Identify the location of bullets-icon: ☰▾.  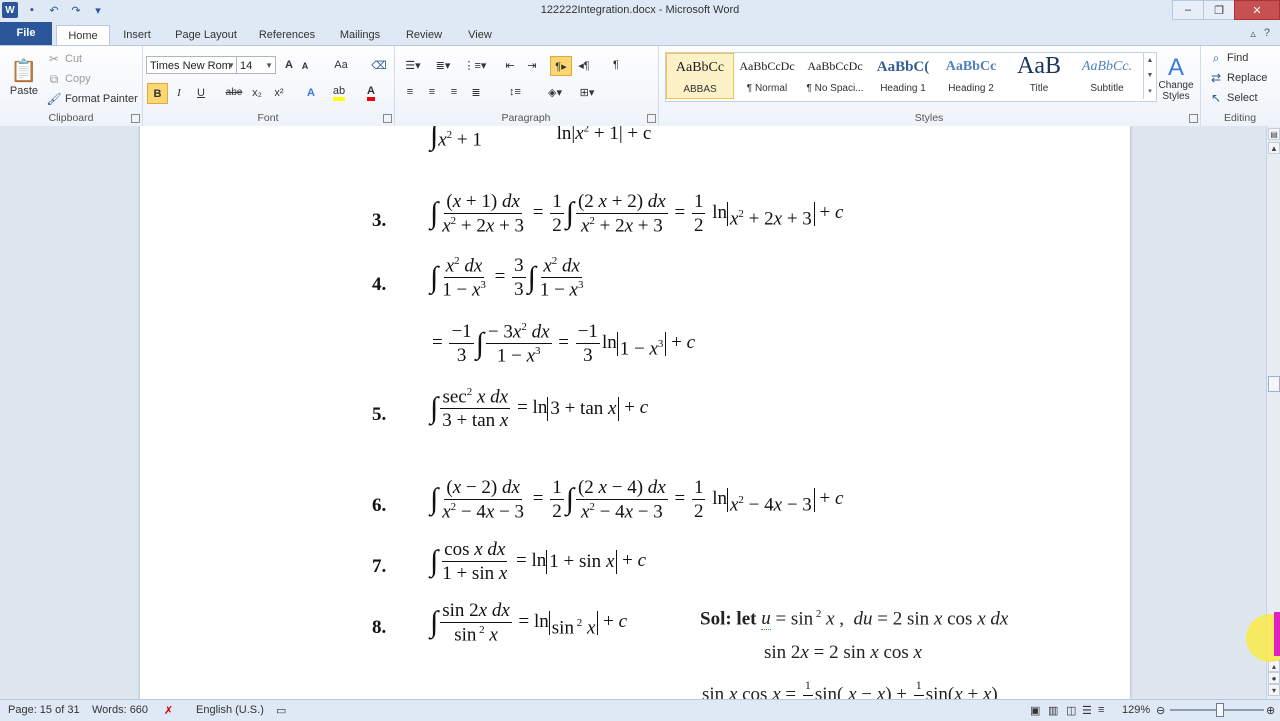
(413, 65).